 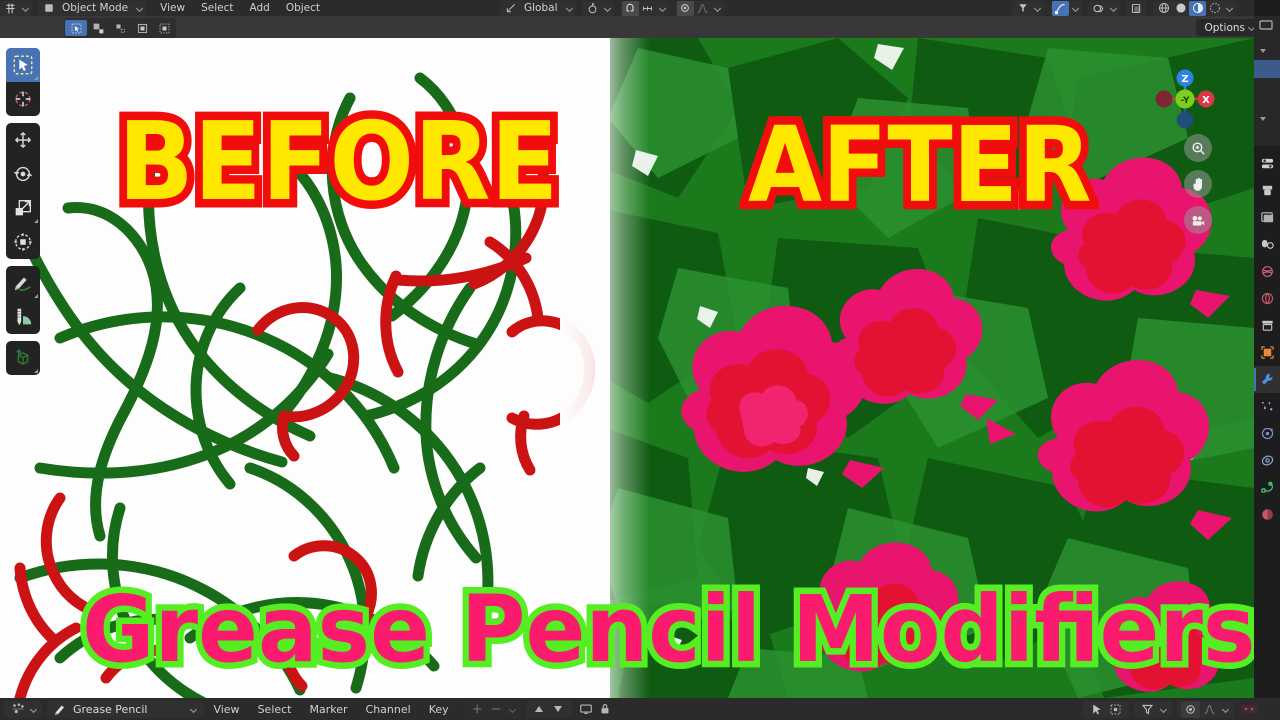 I want to click on navigation-gizmo: Z X -Y, so click(x=1185, y=99).